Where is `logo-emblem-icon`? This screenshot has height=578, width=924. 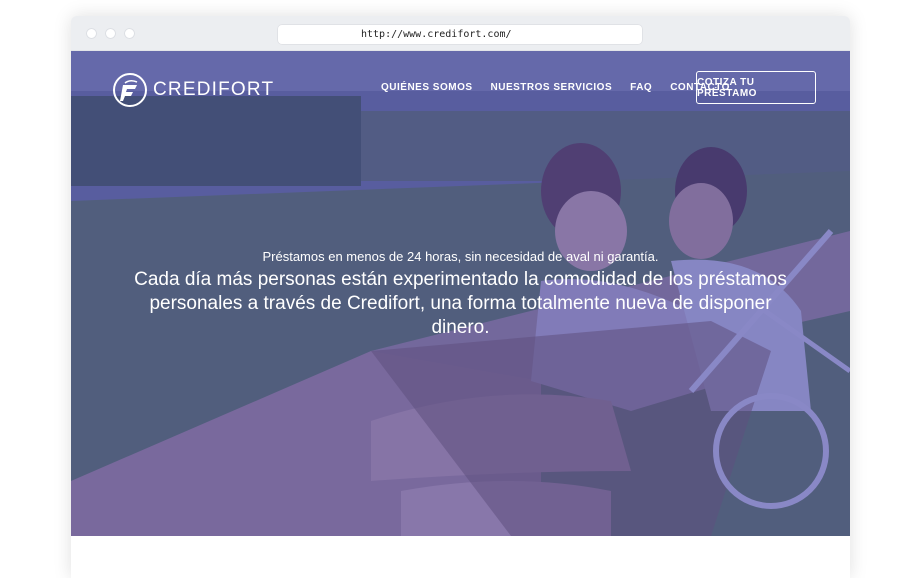
logo-emblem-icon is located at coordinates (130, 90).